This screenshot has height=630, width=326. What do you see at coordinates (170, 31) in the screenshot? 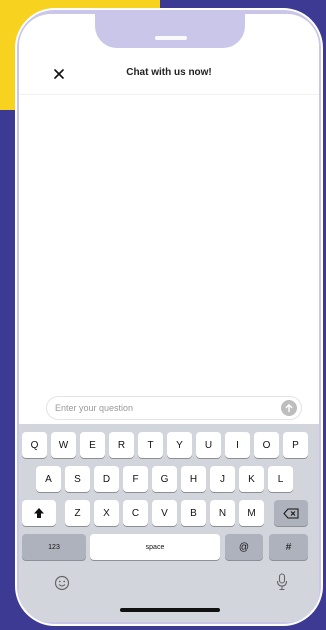
I see `phone-notch` at bounding box center [170, 31].